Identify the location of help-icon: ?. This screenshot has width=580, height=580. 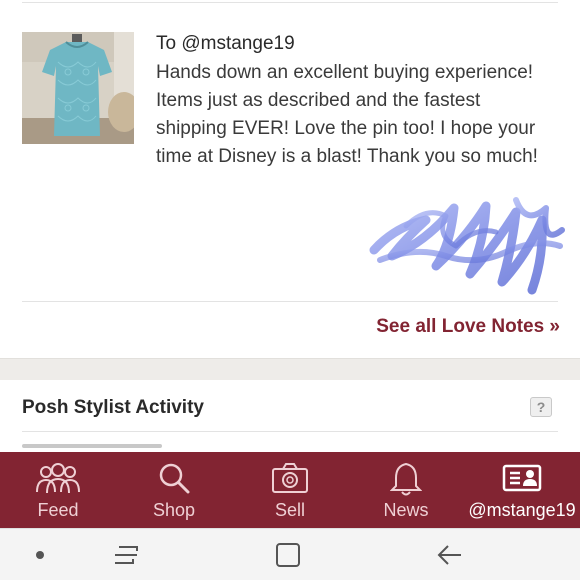
(541, 407).